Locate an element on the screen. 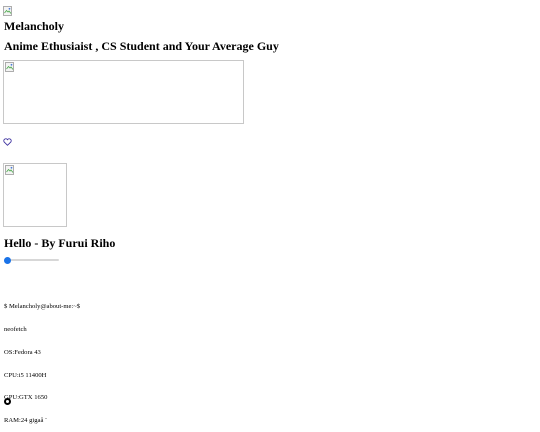 The width and height of the screenshot is (540, 432). terminal-line: neofetch is located at coordinates (15, 329).